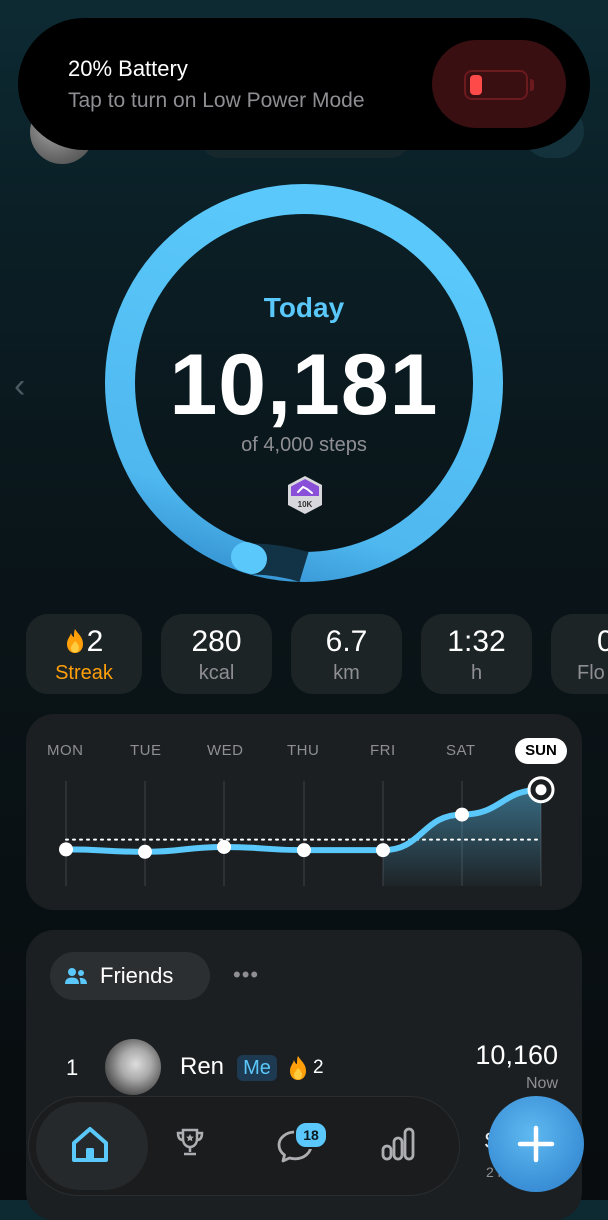 The image size is (608, 1220). I want to click on home-icon, so click(90, 1144).